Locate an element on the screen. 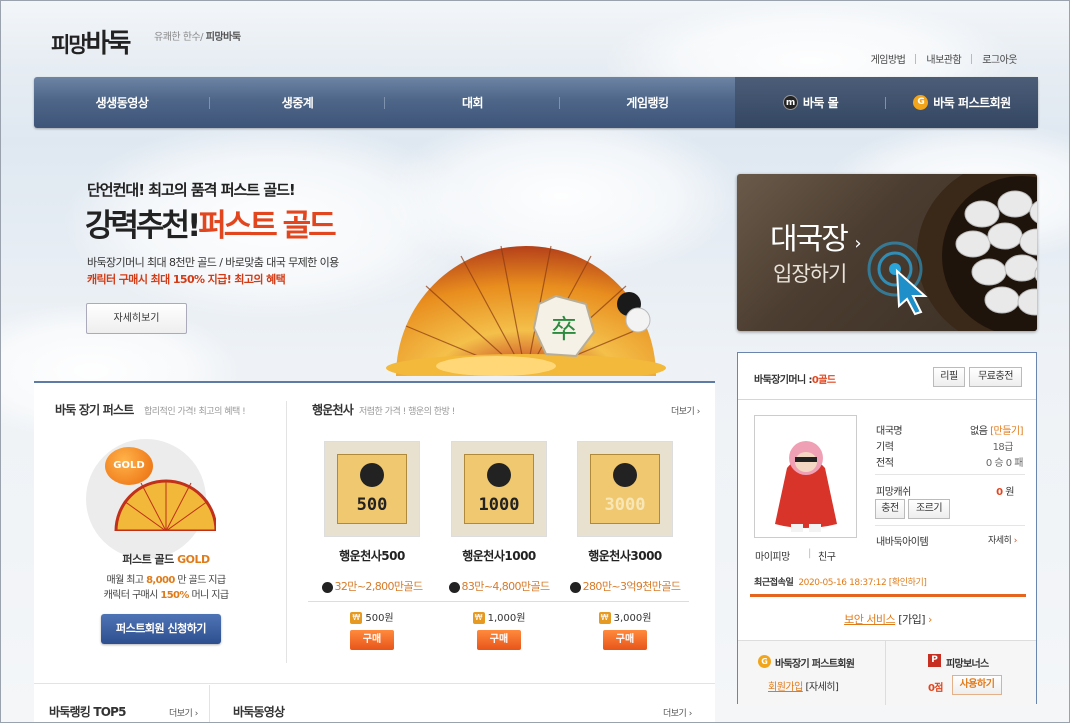  room-name-value: 없음 [만들기] is located at coordinates (978, 429).